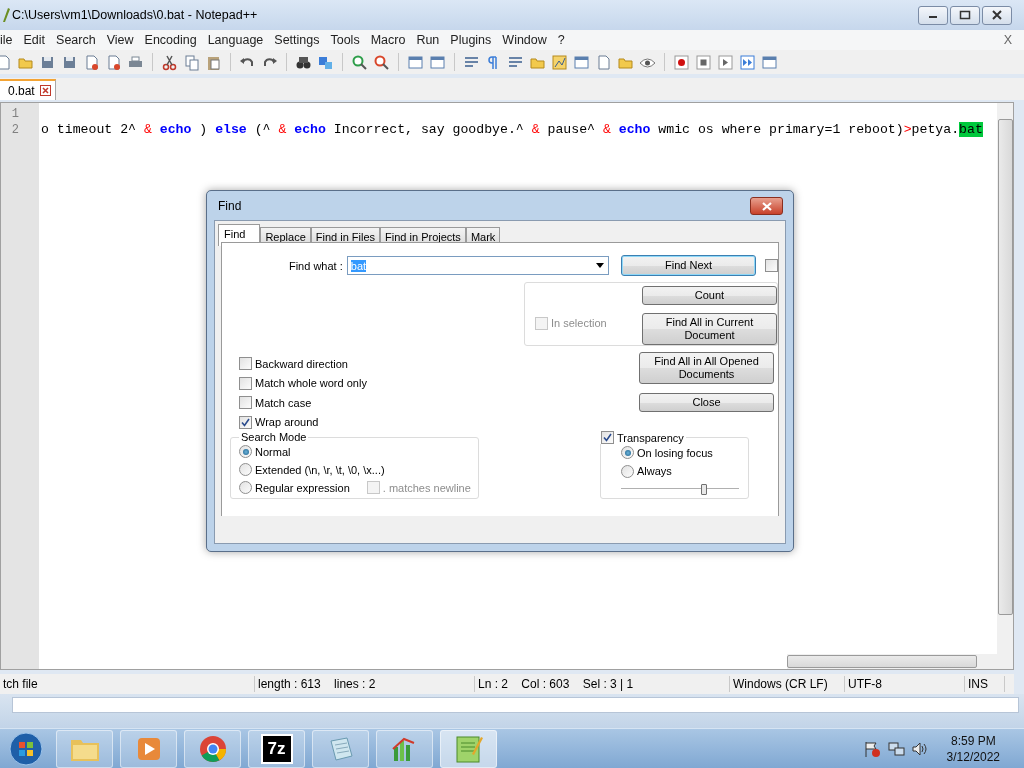  What do you see at coordinates (688, 265) in the screenshot?
I see `find-next-button: Find Next` at bounding box center [688, 265].